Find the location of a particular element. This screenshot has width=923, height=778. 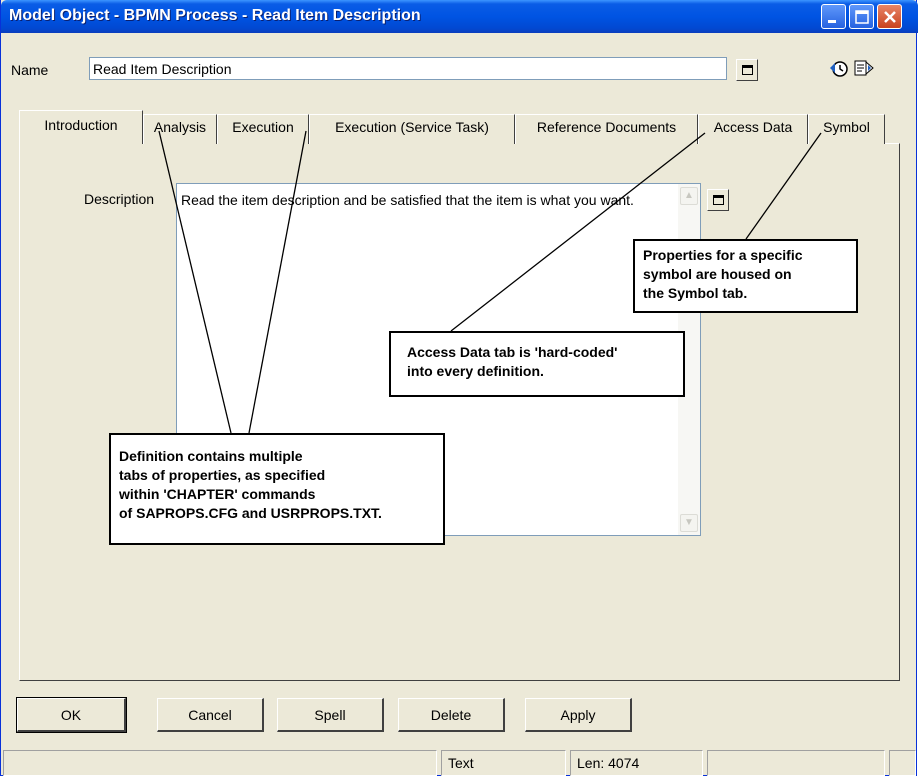

tab-reference-documents: Reference Documents is located at coordinates (606, 129).